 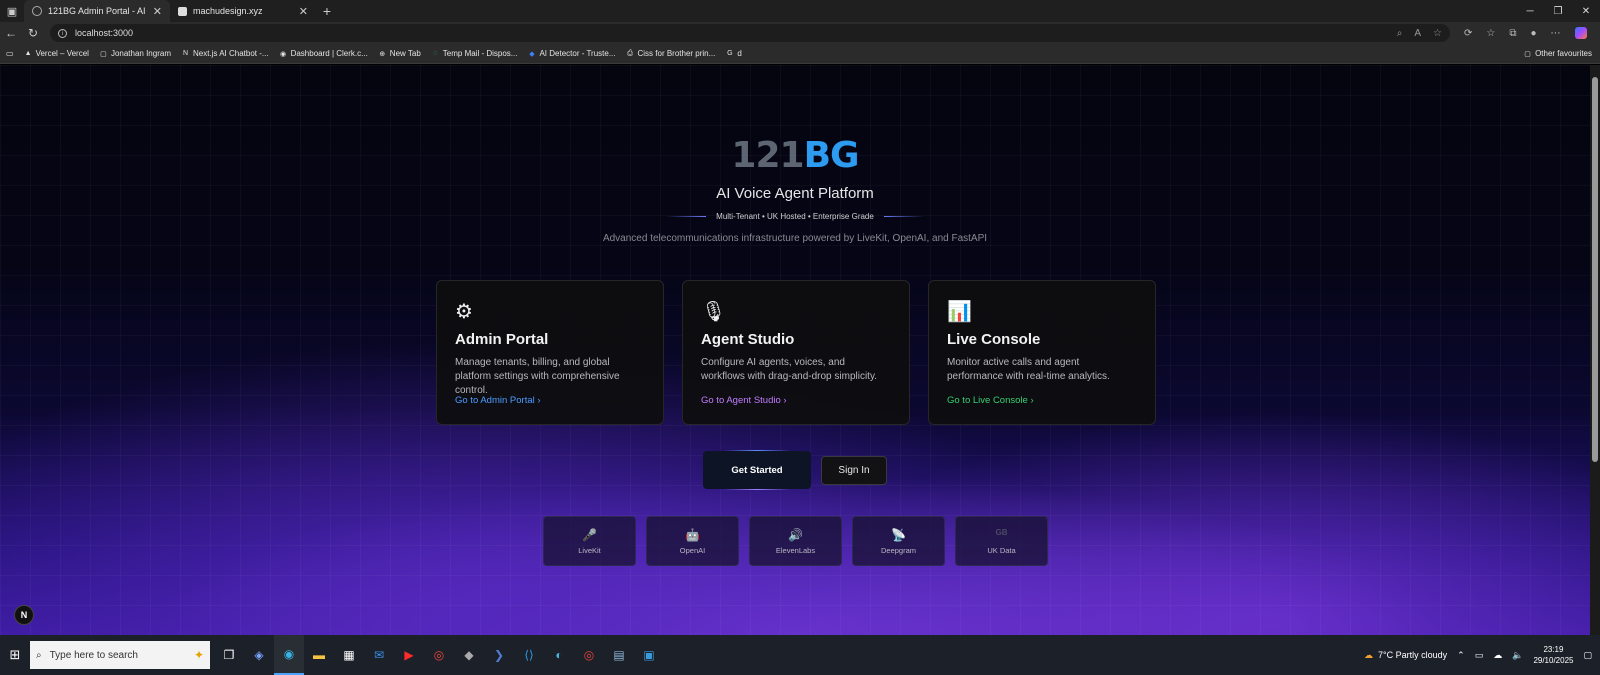 I want to click on tab-label: machudesign.xyz, so click(x=228, y=11).